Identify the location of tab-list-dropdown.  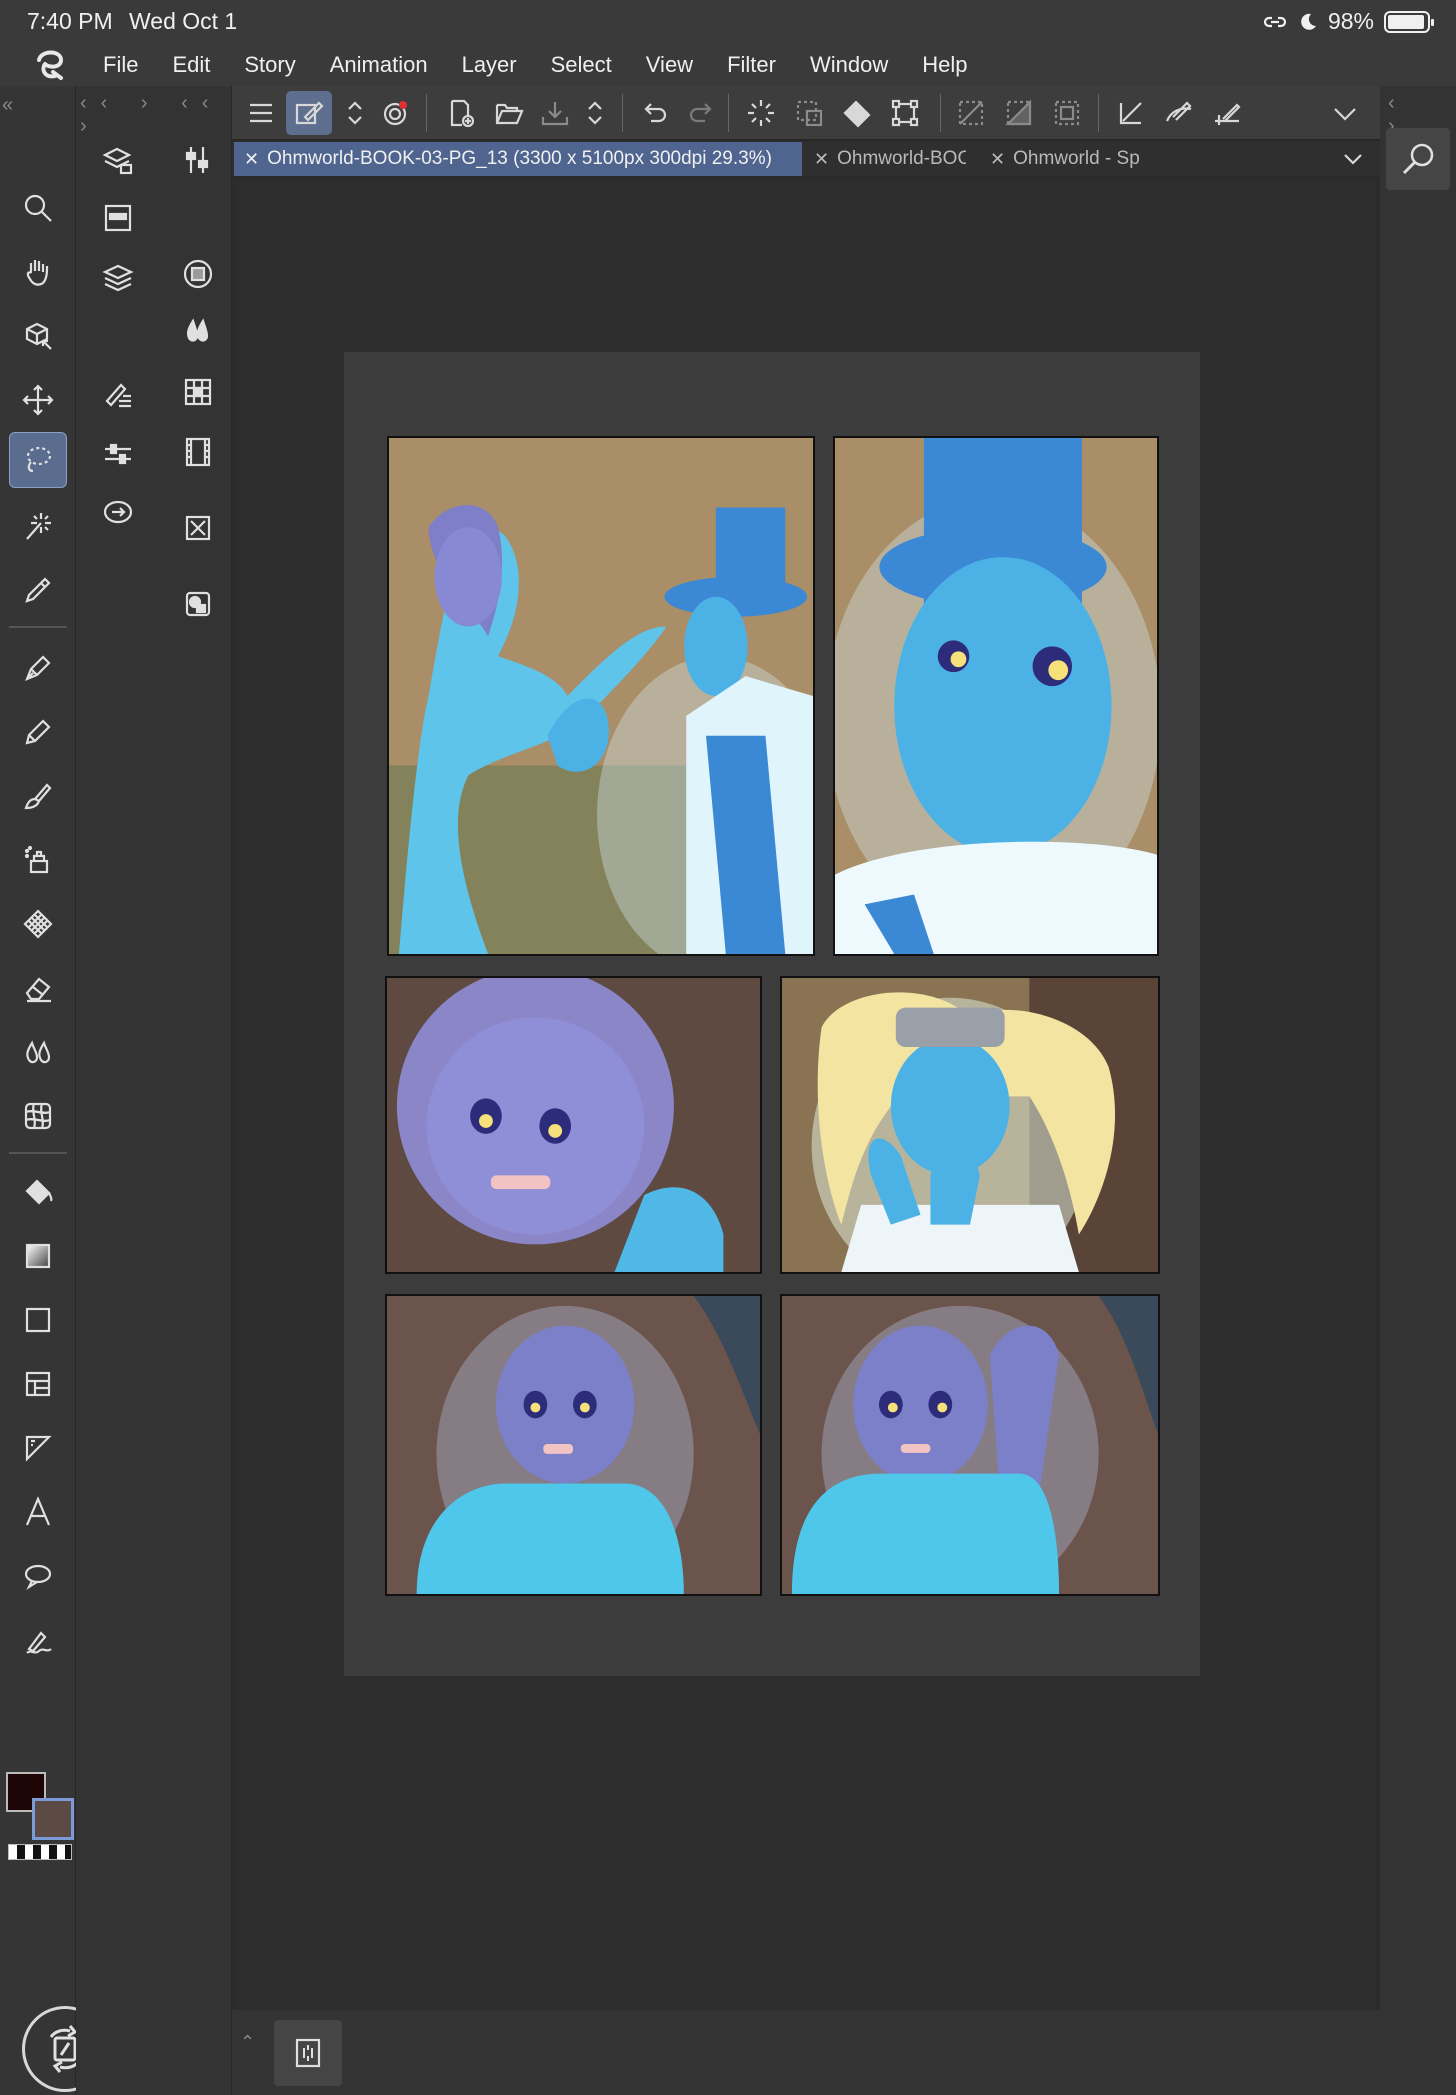
(1353, 159).